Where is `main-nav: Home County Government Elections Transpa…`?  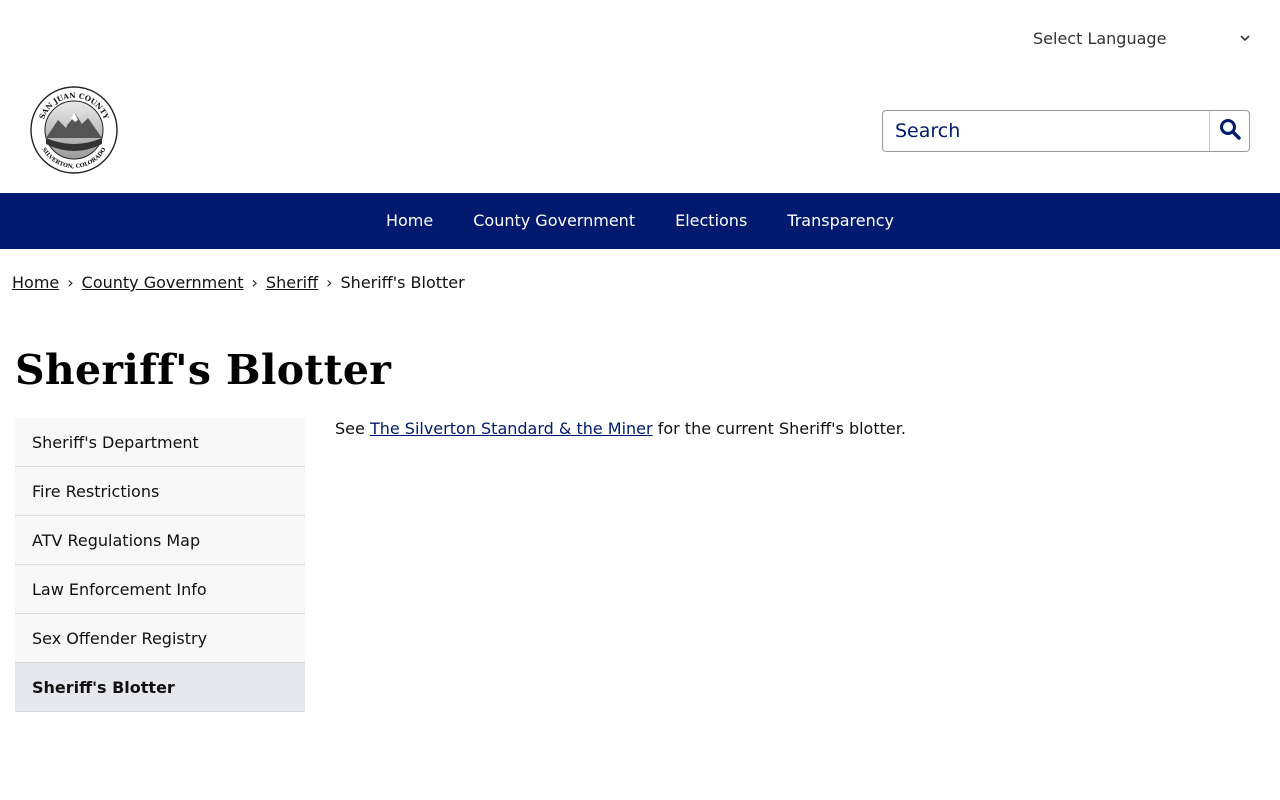 main-nav: Home County Government Elections Transpa… is located at coordinates (640, 221).